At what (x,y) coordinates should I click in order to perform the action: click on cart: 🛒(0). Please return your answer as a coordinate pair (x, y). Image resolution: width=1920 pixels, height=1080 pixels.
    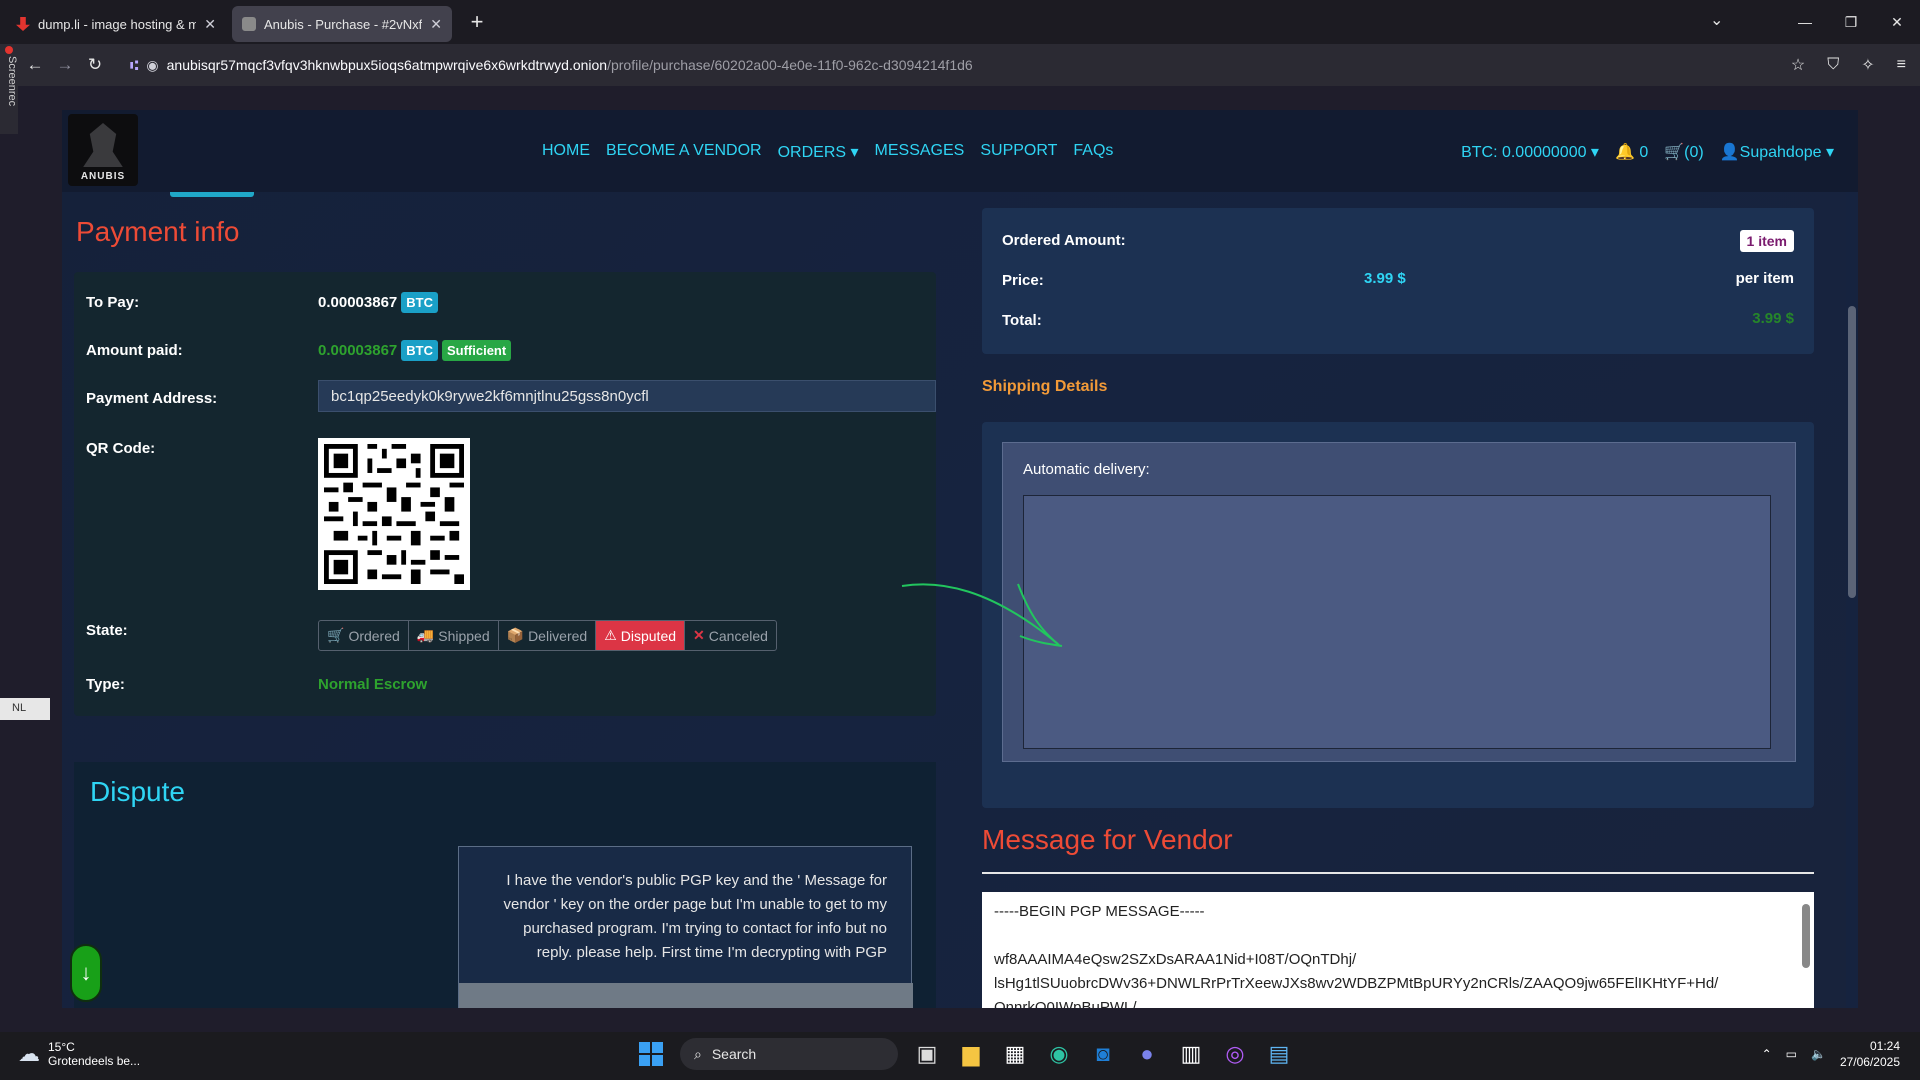
    Looking at the image, I should click on (1683, 152).